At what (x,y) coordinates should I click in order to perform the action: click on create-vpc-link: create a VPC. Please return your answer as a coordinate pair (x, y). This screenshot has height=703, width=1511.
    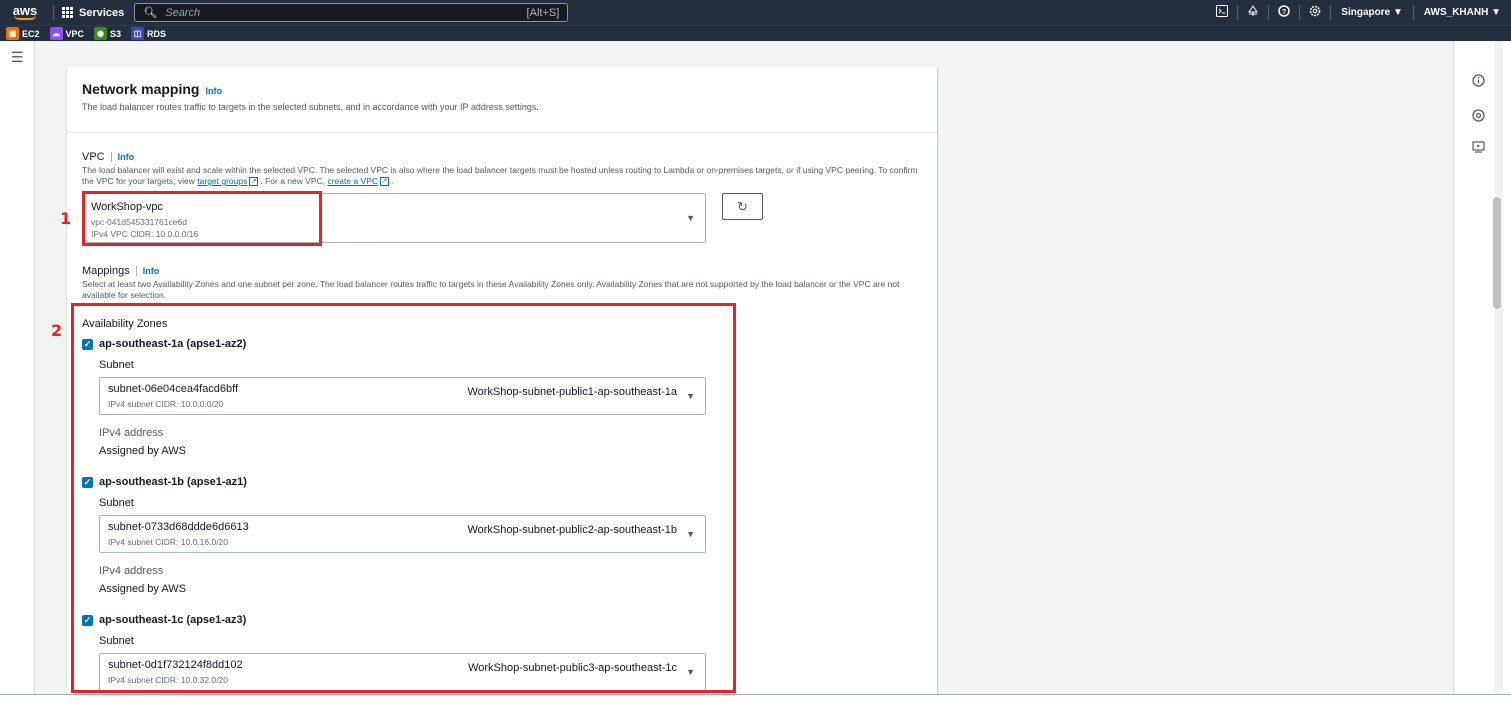
    Looking at the image, I should click on (352, 181).